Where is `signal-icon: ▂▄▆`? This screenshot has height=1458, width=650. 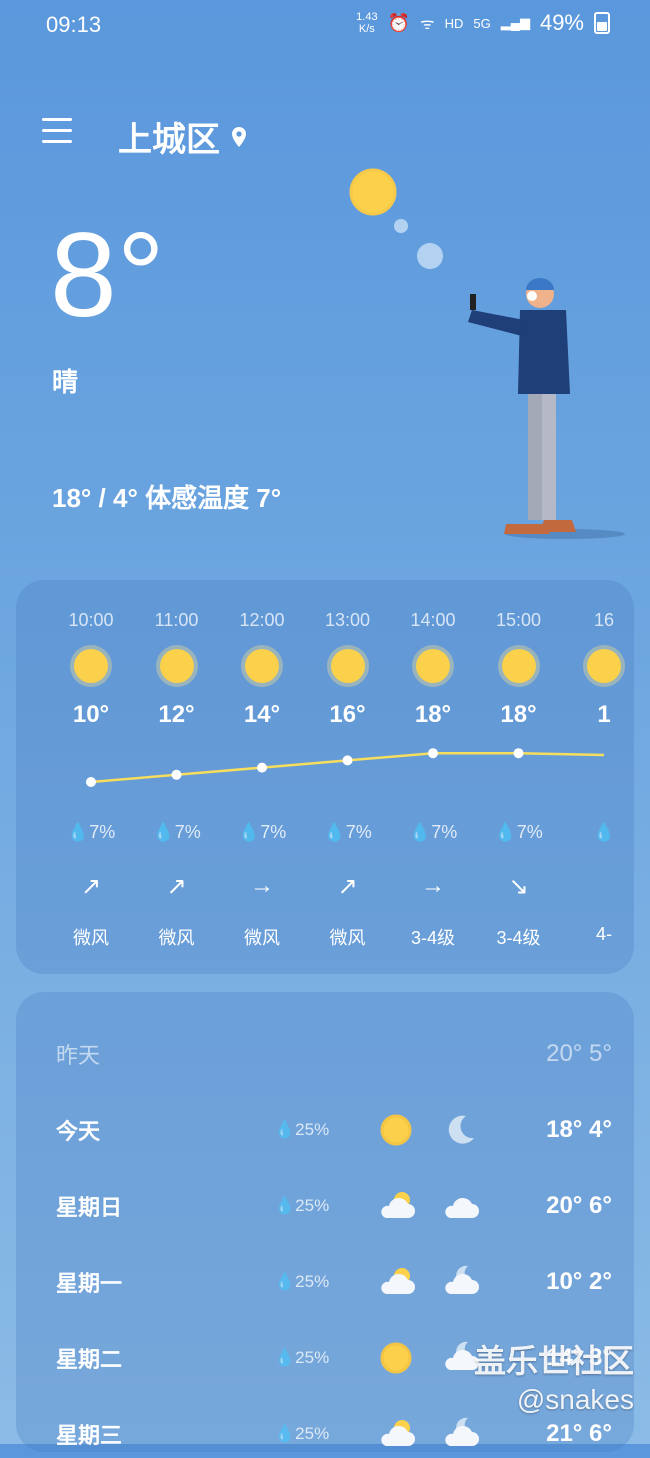
signal-icon: ▂▄▆ is located at coordinates (515, 22).